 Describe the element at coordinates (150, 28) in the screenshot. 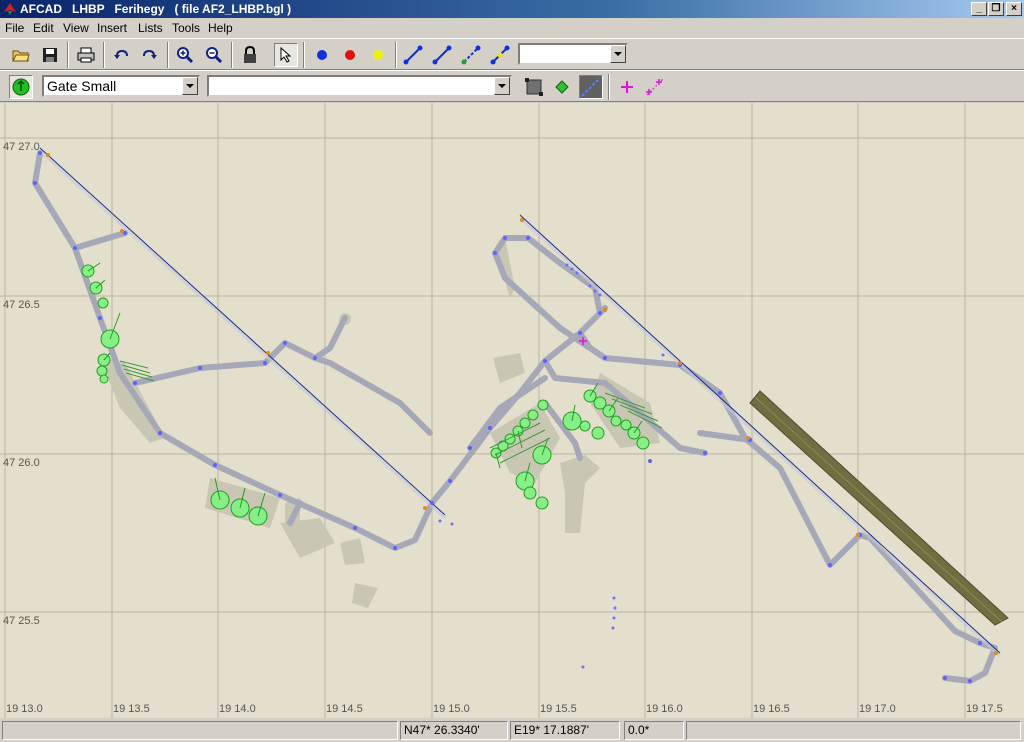

I see `menu-lists: Lists` at that location.